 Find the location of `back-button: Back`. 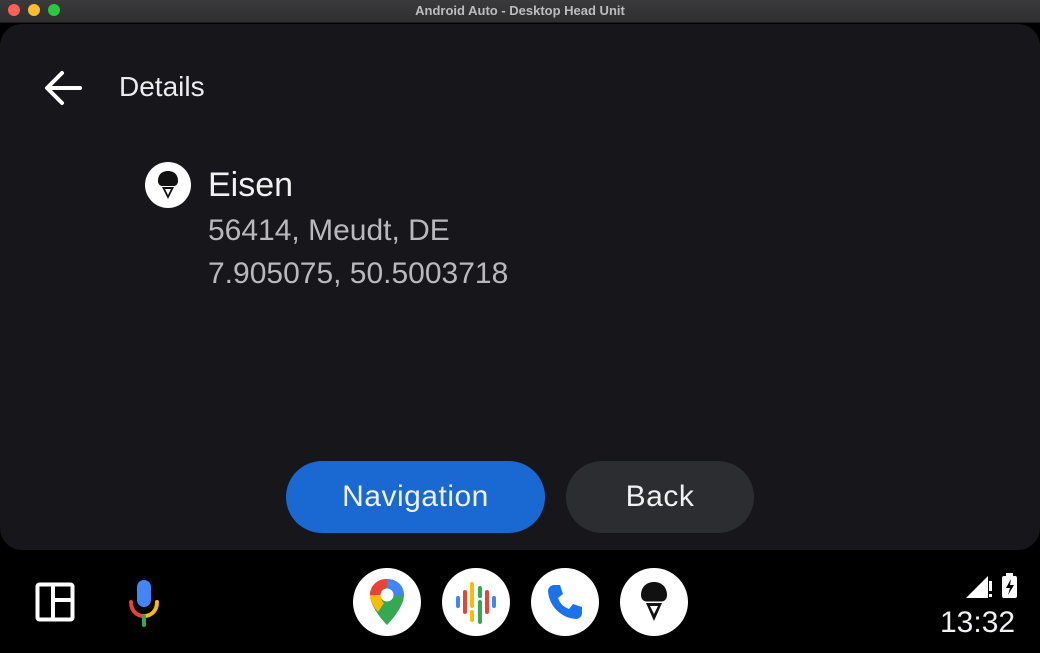

back-button: Back is located at coordinates (660, 497).